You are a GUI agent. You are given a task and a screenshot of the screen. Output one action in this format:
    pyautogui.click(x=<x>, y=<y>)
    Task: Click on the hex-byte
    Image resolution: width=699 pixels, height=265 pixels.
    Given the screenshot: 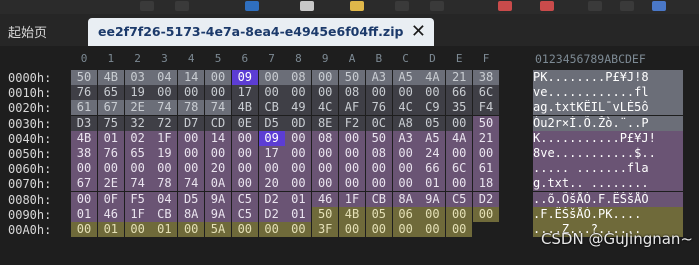 What is the action you would take?
    pyautogui.click(x=486, y=229)
    